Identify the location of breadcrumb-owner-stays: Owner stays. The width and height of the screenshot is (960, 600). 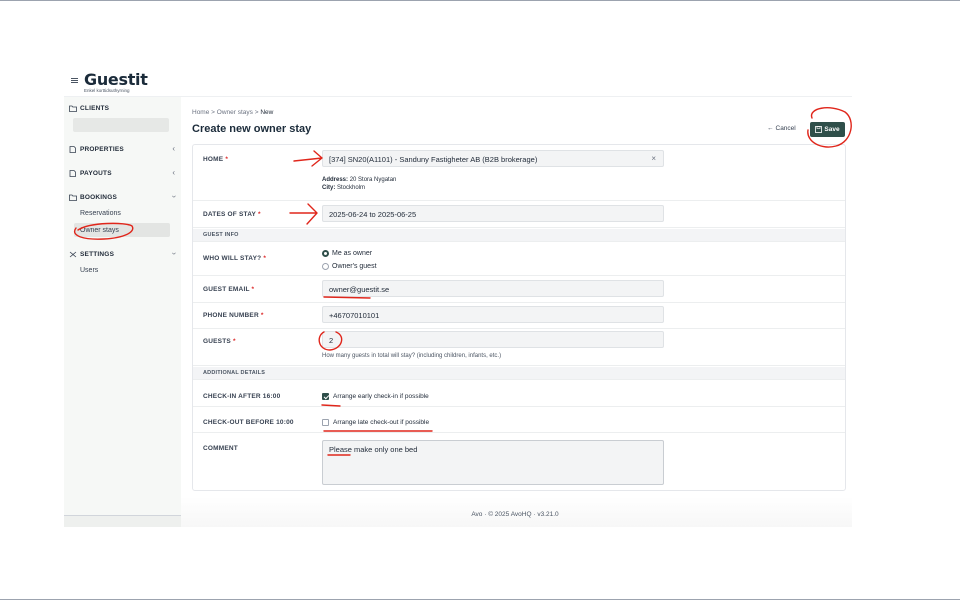
(235, 112).